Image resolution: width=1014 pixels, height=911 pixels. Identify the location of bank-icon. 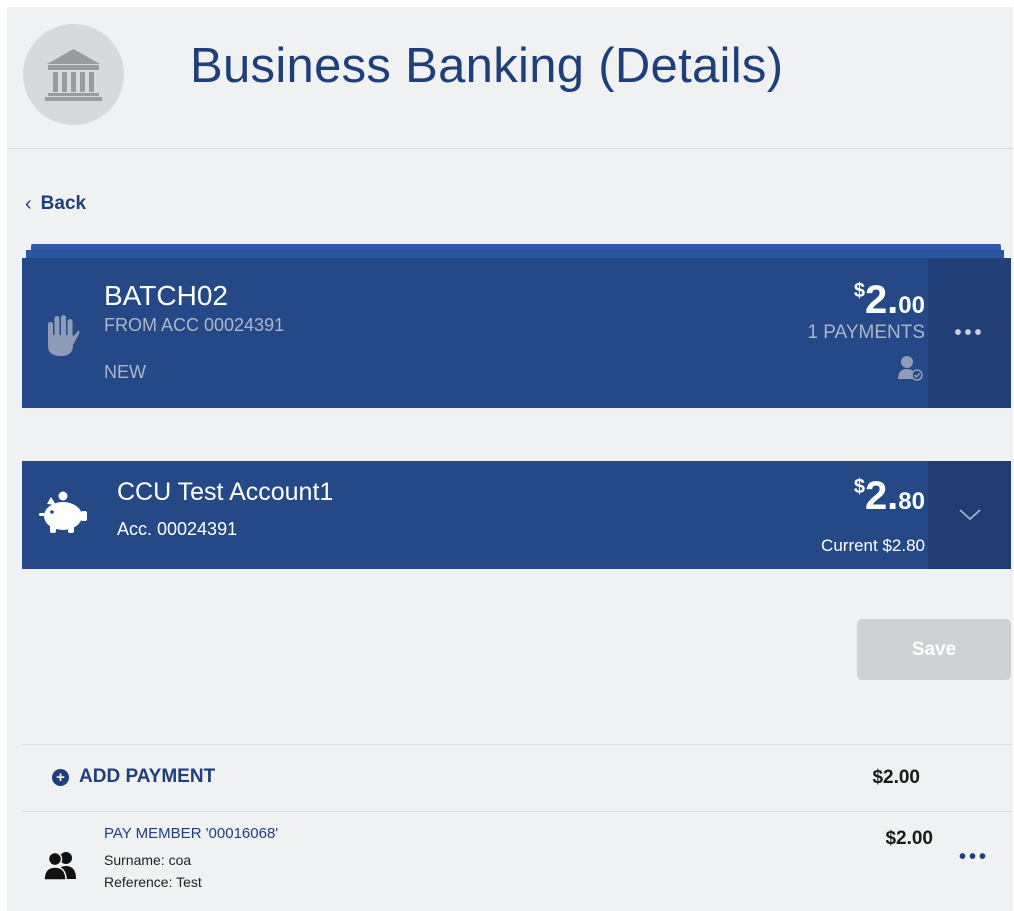
(73, 75).